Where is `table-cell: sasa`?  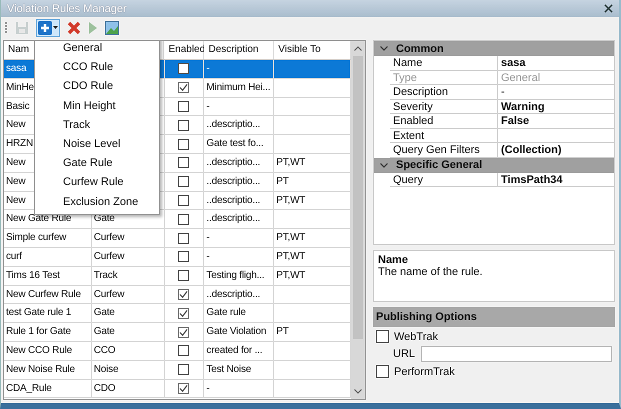
table-cell: sasa is located at coordinates (16, 68).